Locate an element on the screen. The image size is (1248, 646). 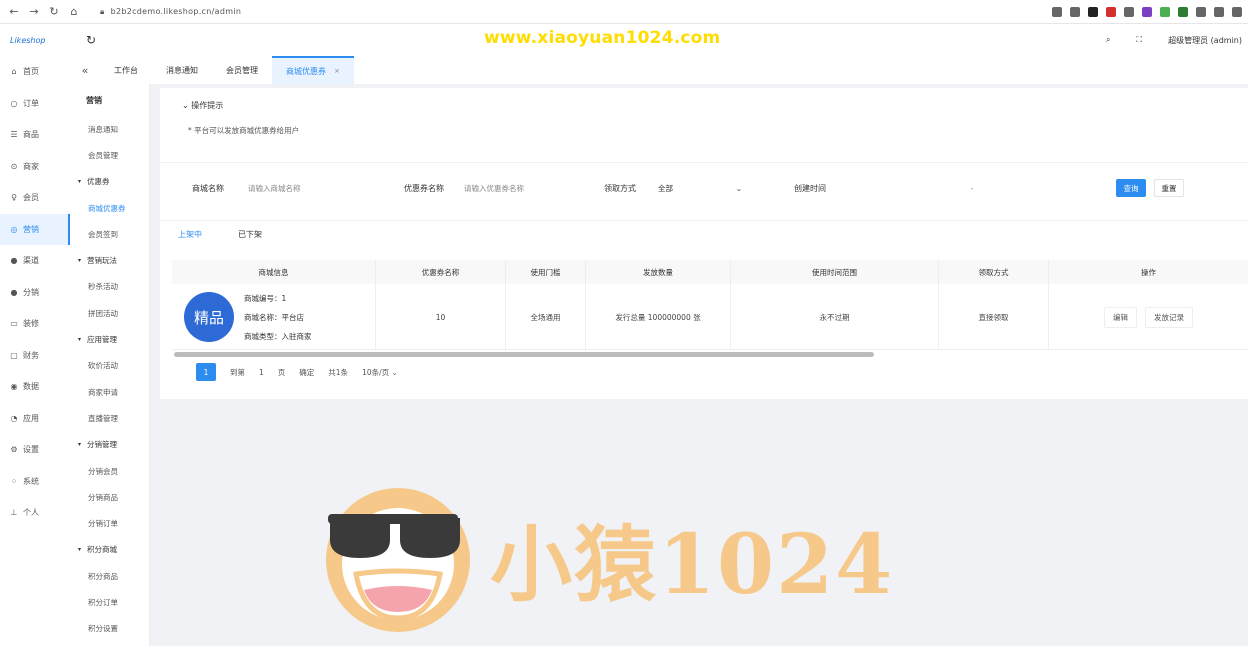
sidebar-item-label: 营销 is located at coordinates (31, 229).